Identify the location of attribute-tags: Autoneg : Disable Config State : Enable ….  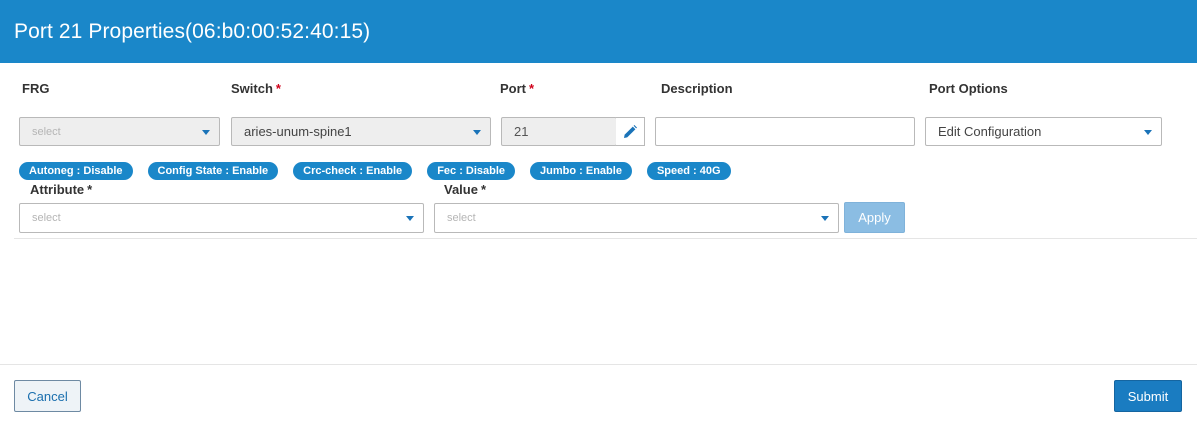
(375, 171).